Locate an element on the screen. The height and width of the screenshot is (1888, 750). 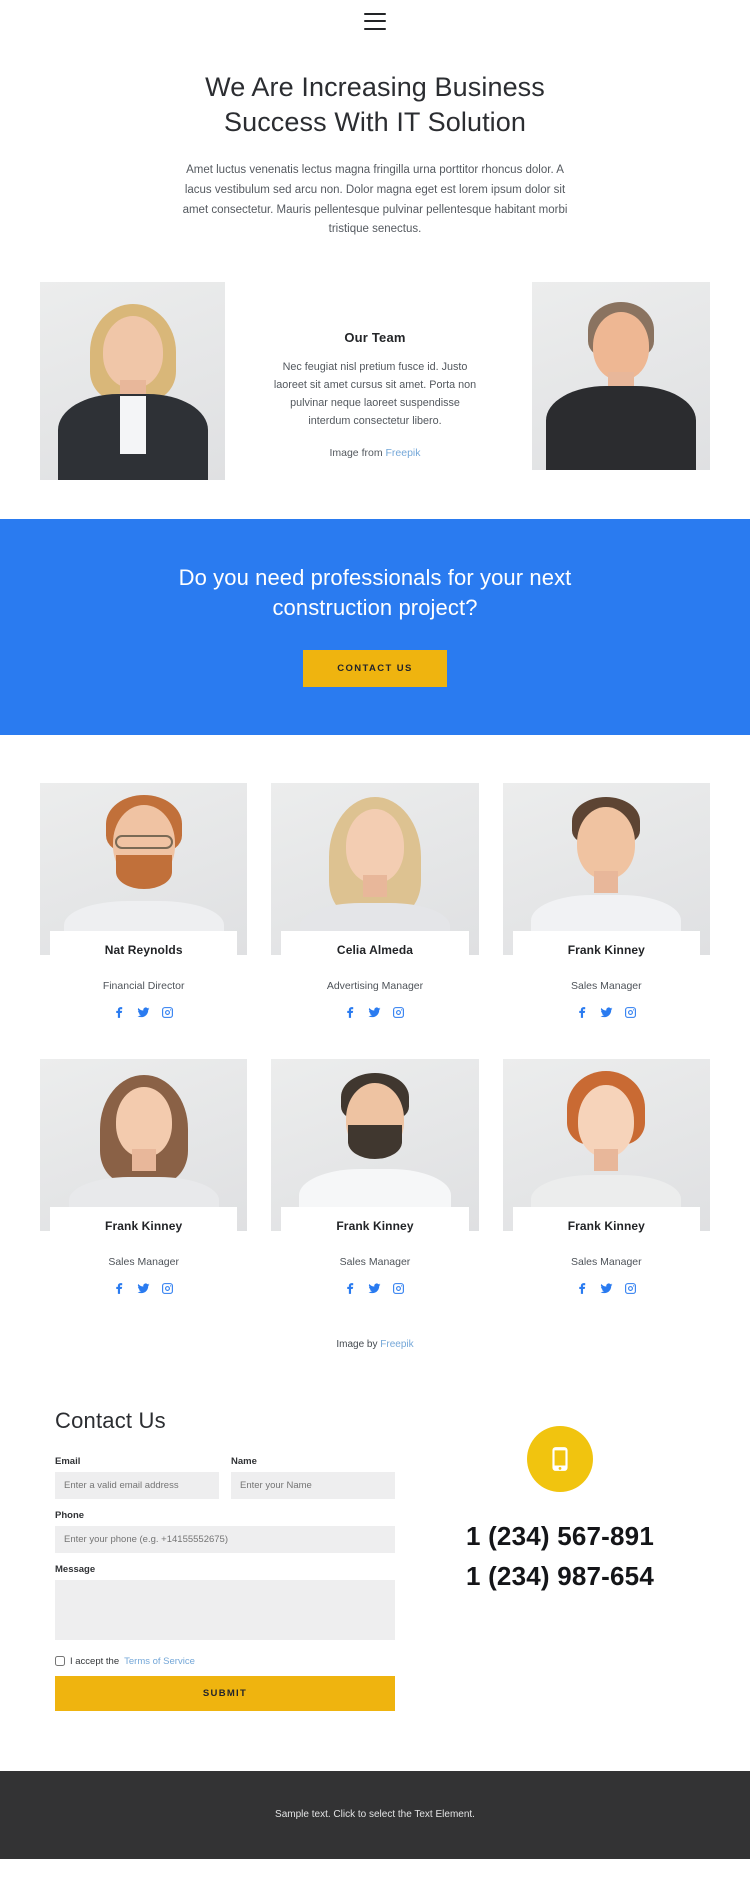
team-image-credit: Image by Freepik is located at coordinates (375, 1342).